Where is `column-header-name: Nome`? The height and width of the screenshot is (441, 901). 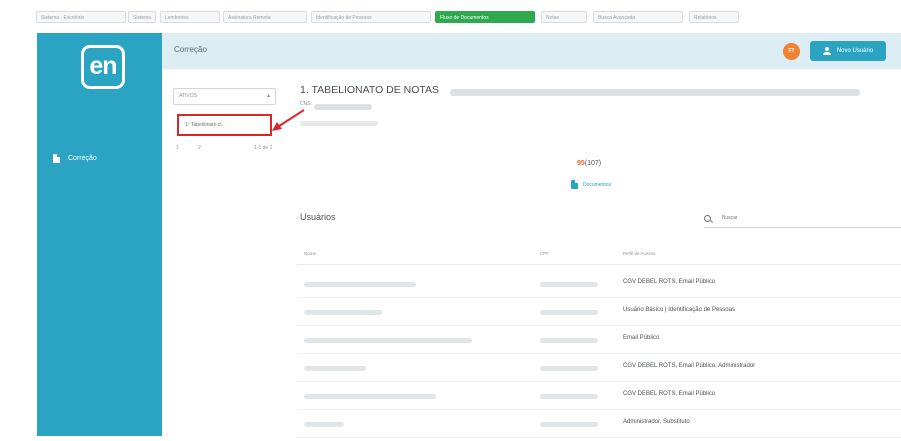
column-header-name: Nome is located at coordinates (310, 253).